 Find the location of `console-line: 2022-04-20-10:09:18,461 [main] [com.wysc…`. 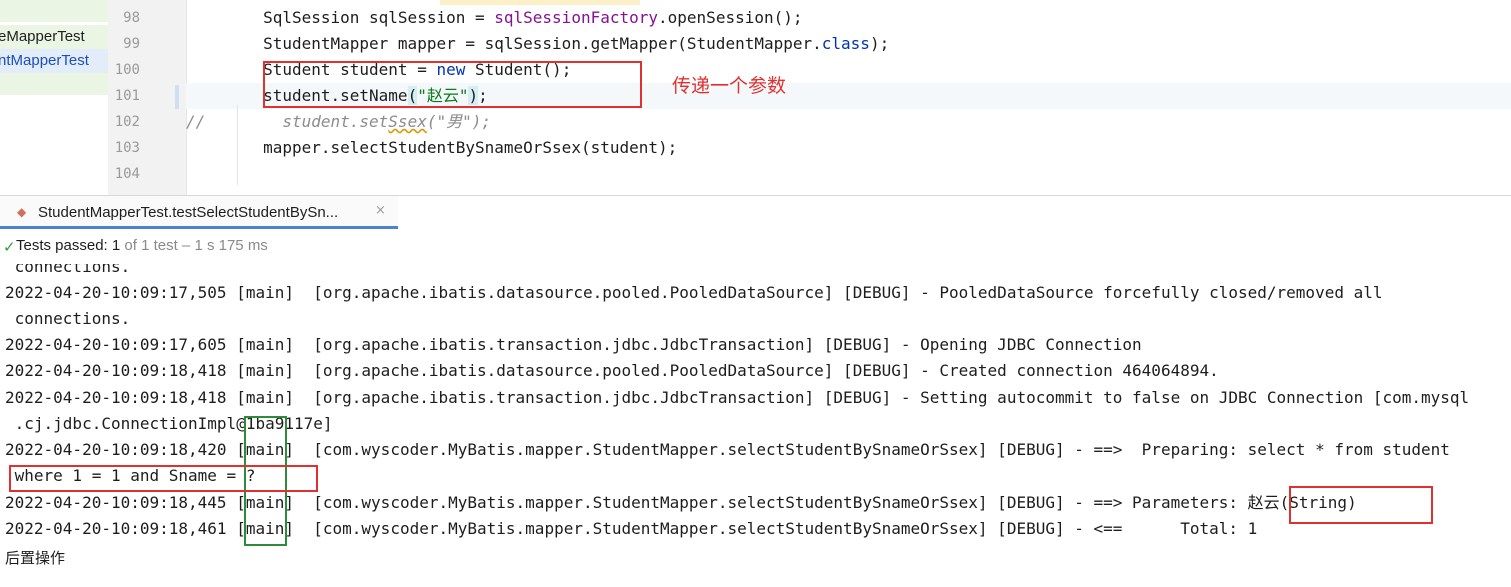

console-line: 2022-04-20-10:09:18,461 [main] [com.wysc… is located at coordinates (631, 528).